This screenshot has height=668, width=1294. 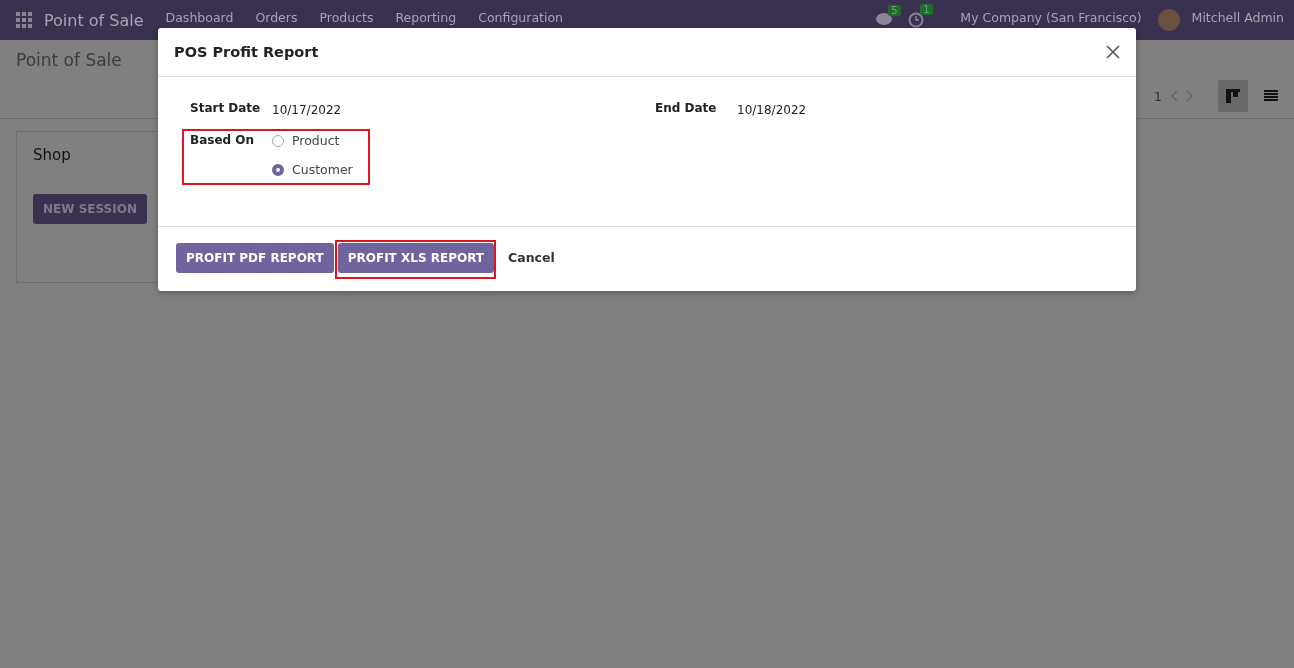 What do you see at coordinates (416, 257) in the screenshot?
I see `report-button: PROFIT XLS REPORT` at bounding box center [416, 257].